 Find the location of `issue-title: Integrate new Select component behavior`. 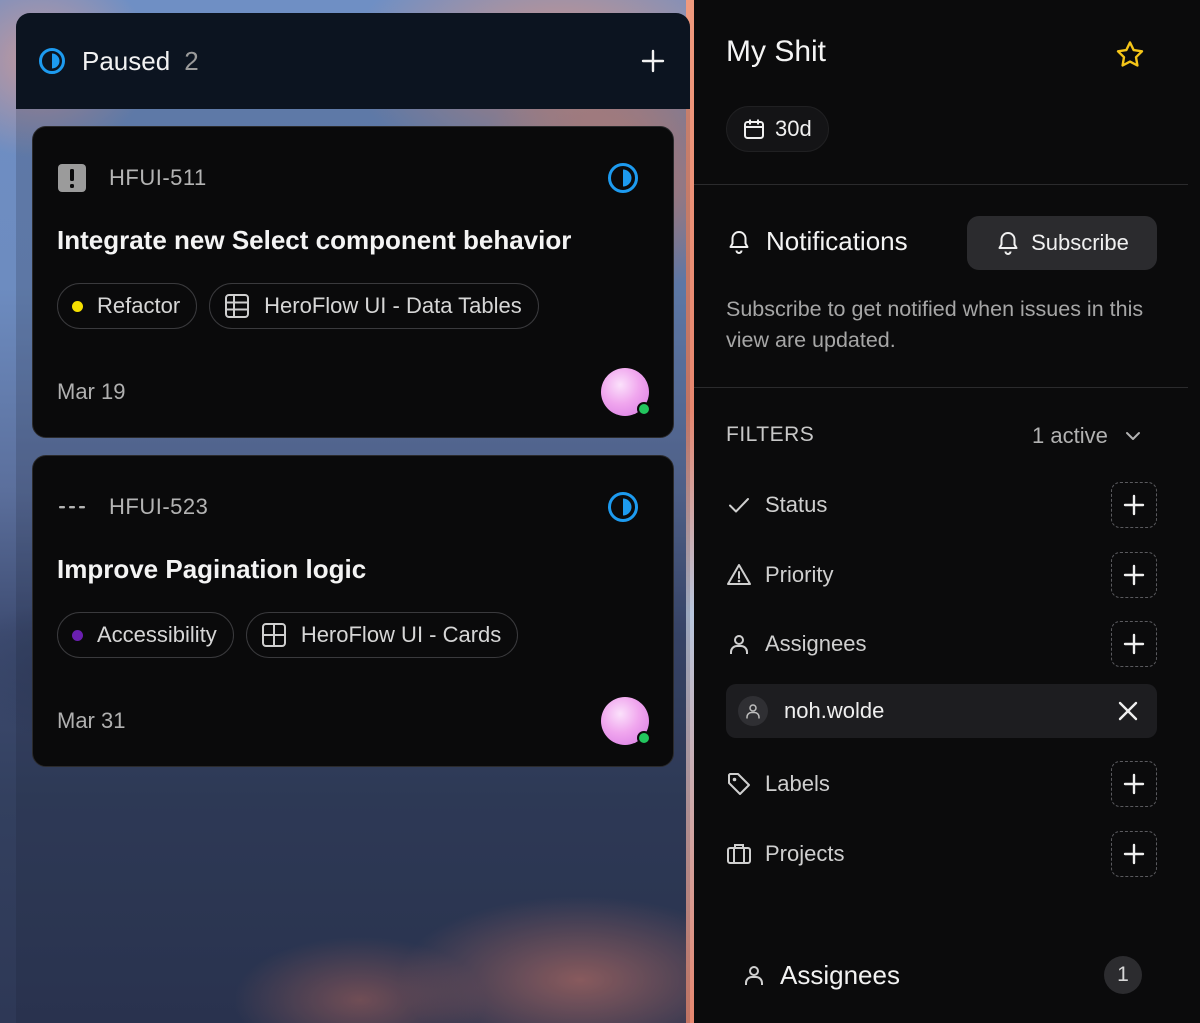

issue-title: Integrate new Select component behavior is located at coordinates (314, 240).